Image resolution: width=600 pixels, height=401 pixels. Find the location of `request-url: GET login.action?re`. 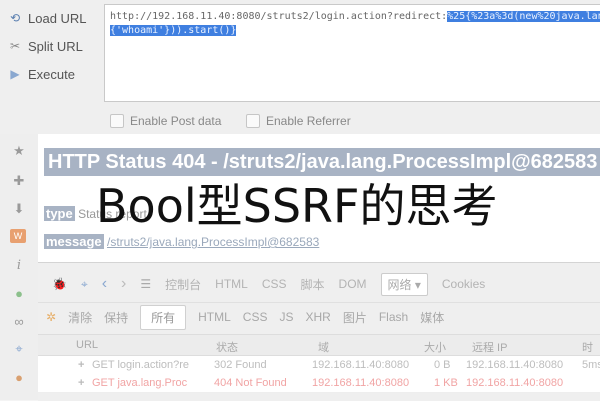

request-url: GET login.action?re is located at coordinates (141, 365).